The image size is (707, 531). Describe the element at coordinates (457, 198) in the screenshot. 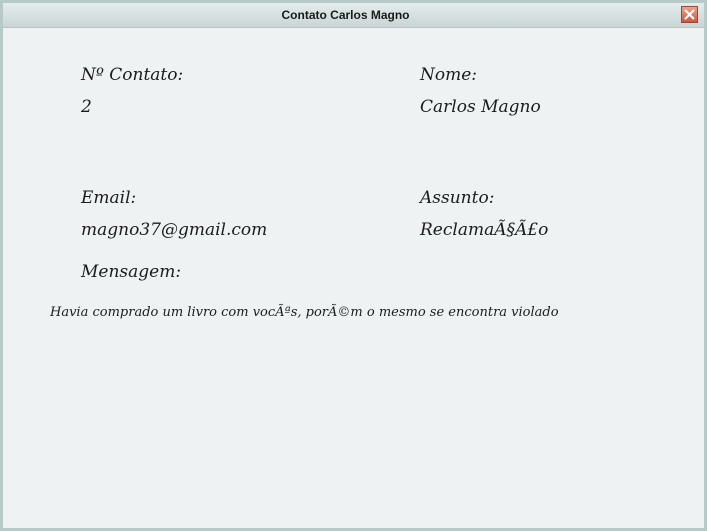

I see `subject-label: Assunto:` at that location.